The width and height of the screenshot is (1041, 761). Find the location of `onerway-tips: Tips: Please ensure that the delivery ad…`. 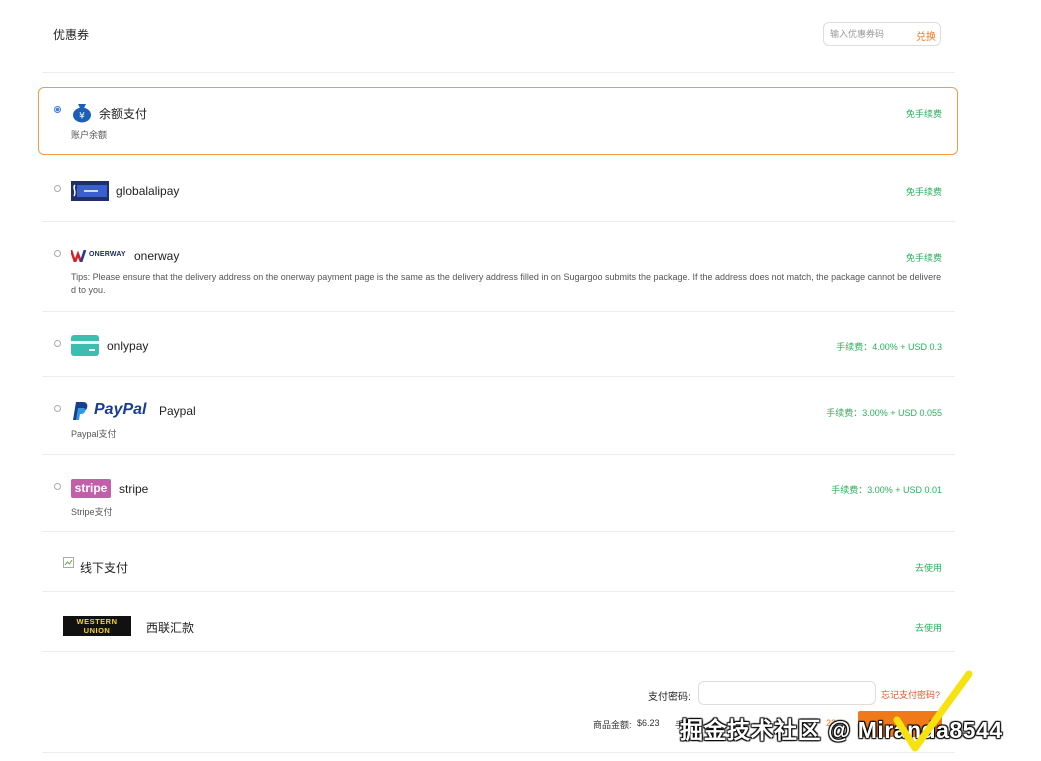

onerway-tips: Tips: Please ensure that the delivery ad… is located at coordinates (506, 283).